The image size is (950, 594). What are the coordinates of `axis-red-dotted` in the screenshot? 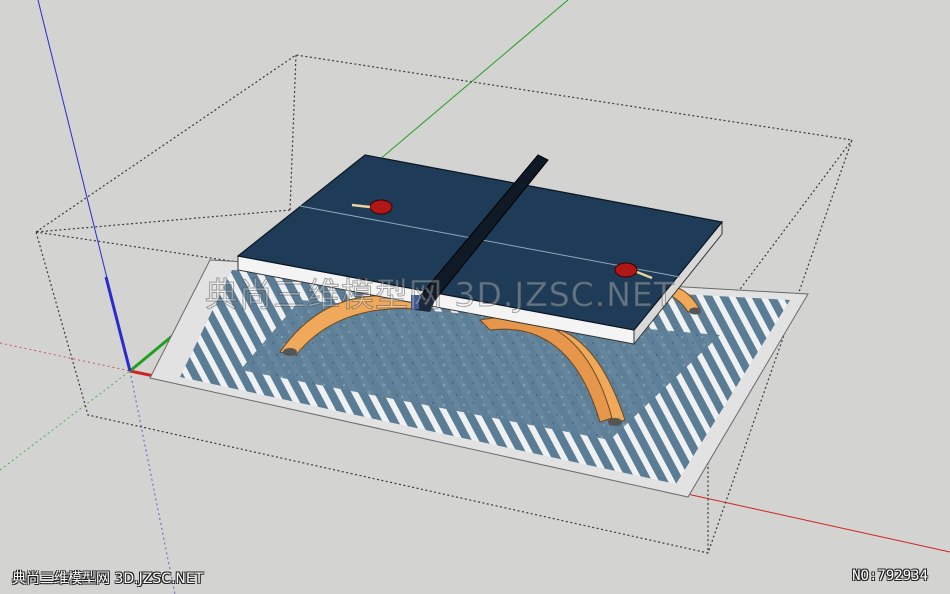 It's located at (65, 357).